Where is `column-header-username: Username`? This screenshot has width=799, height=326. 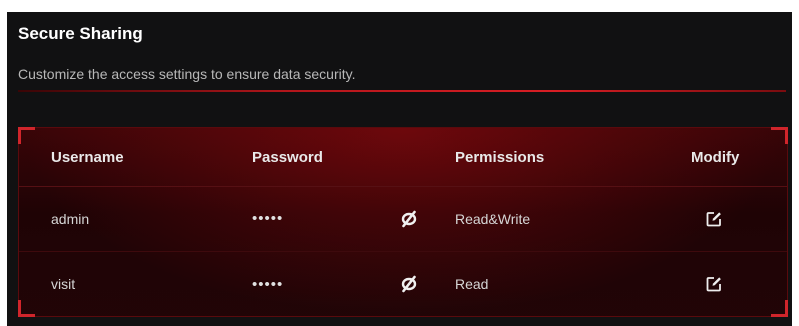
column-header-username: Username is located at coordinates (87, 157).